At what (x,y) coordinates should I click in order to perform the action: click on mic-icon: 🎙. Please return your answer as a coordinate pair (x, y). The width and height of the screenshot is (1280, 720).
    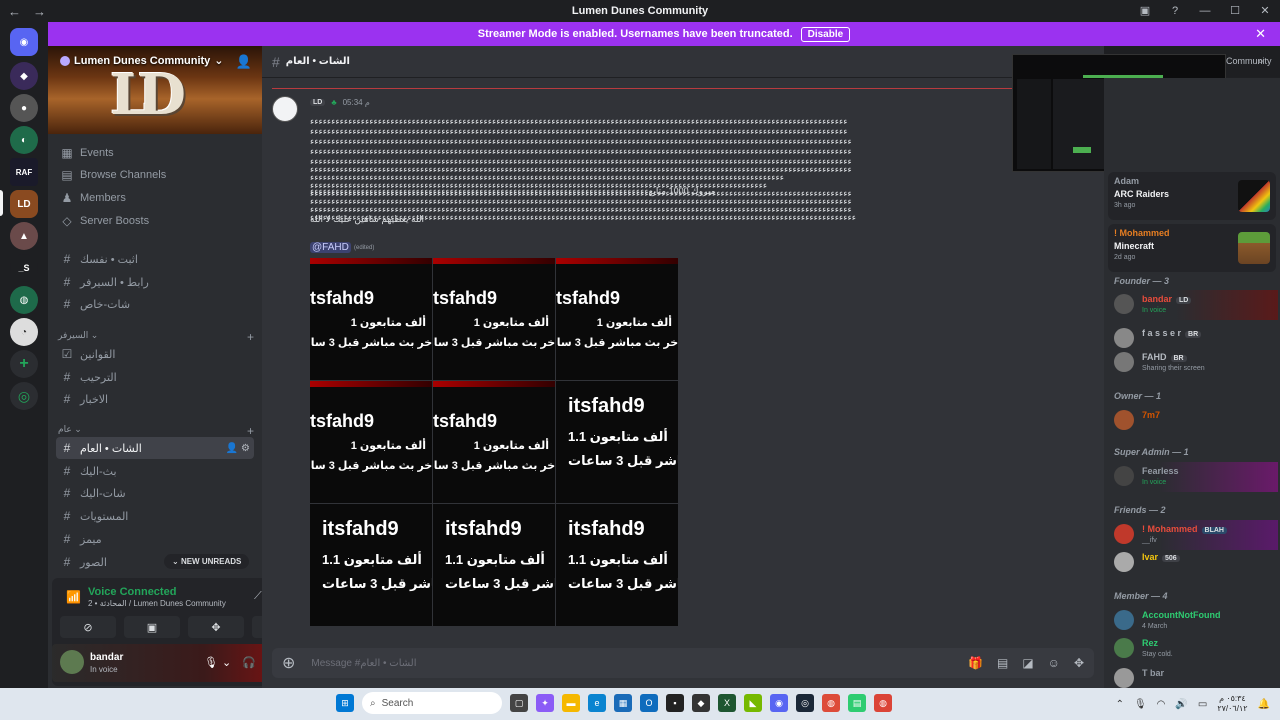
    Looking at the image, I should click on (1140, 704).